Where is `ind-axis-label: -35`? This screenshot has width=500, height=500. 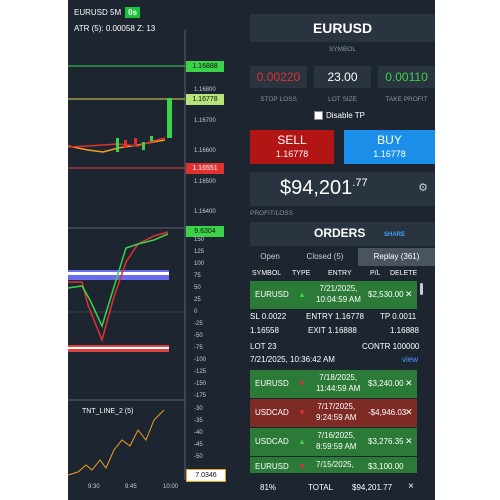 ind-axis-label: -35 is located at coordinates (198, 421).